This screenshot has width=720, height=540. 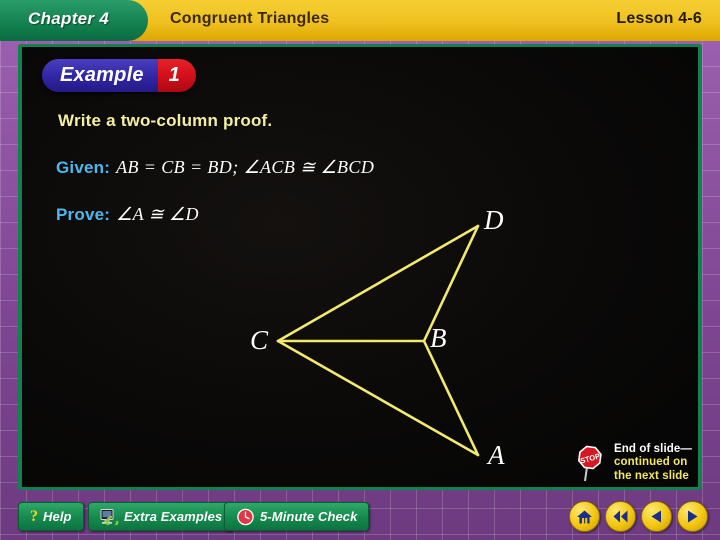 I want to click on example-badge-number: 1, so click(x=176, y=75).